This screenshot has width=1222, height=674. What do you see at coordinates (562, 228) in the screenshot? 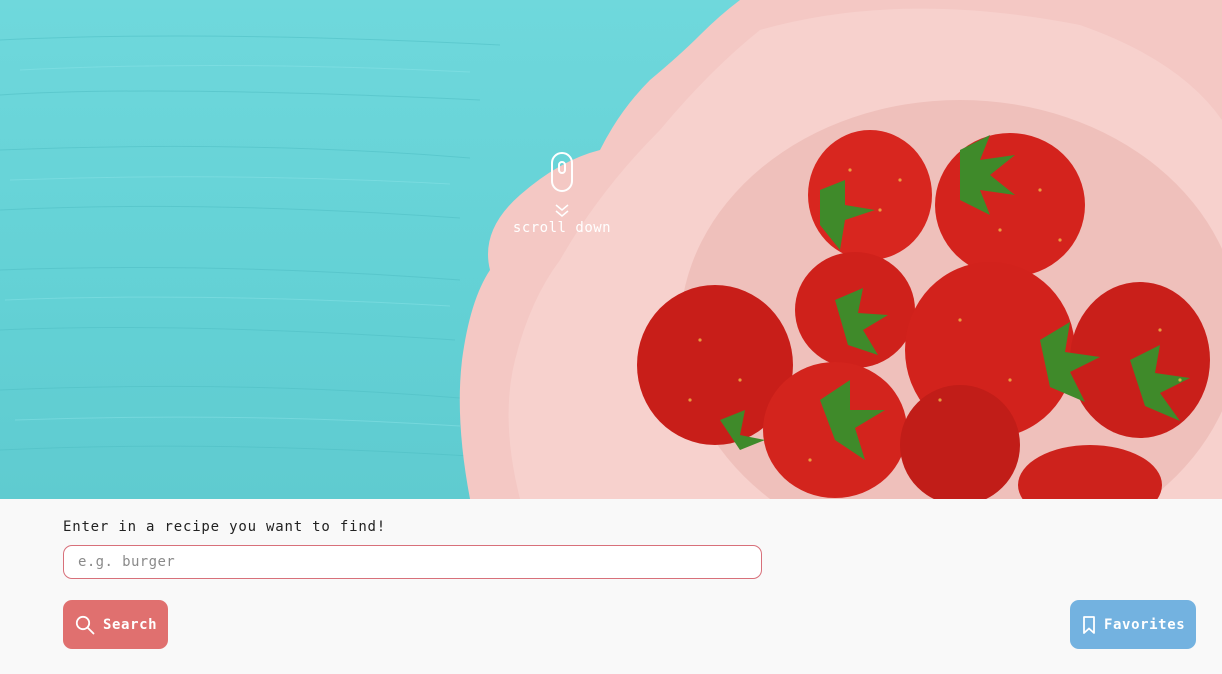
I see `scroll-down-label: scroll down` at bounding box center [562, 228].